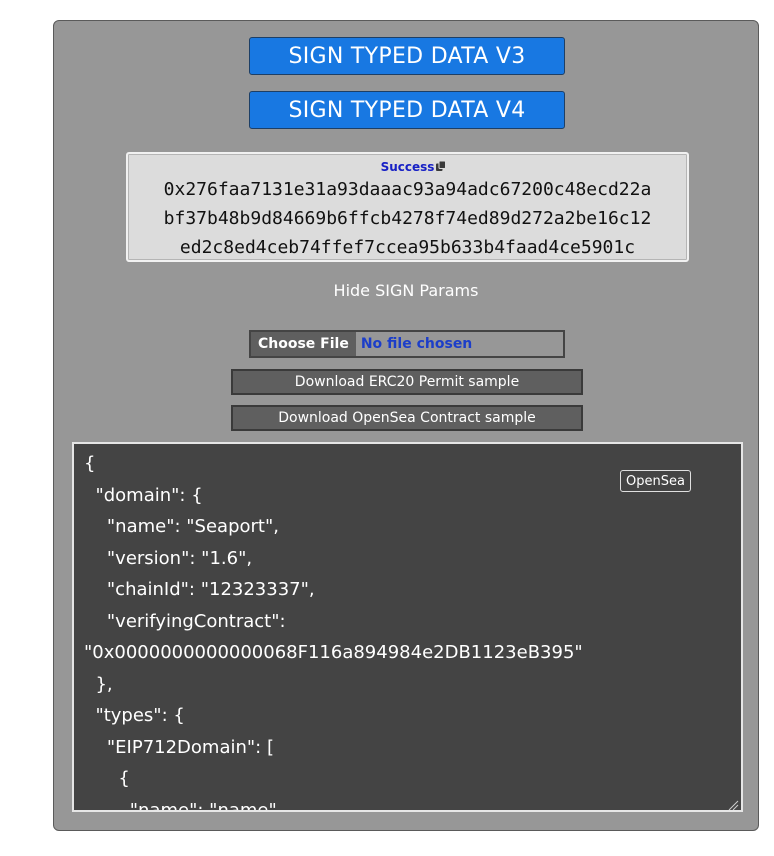 This screenshot has width=774, height=856. Describe the element at coordinates (407, 110) in the screenshot. I see `sign-typed-data-v4-button: SIGN TYPED DATA V4` at that location.